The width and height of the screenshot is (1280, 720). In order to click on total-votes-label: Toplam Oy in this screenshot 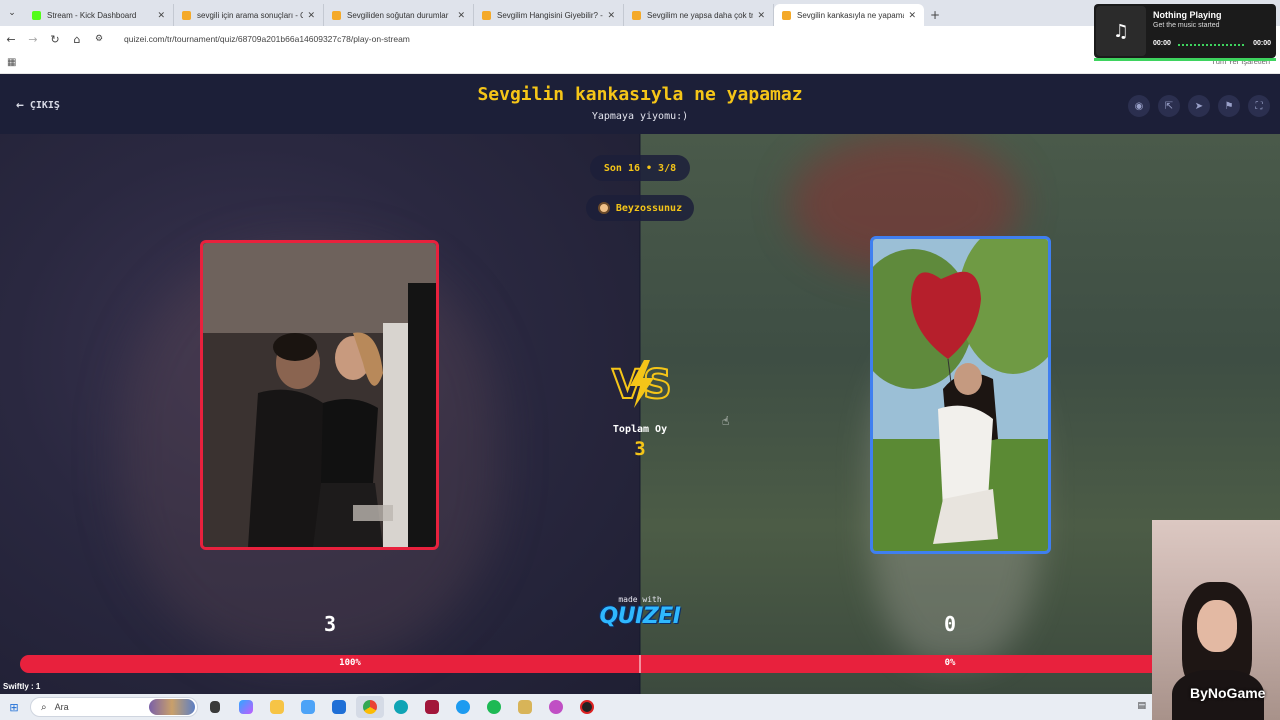, I will do `click(640, 429)`.